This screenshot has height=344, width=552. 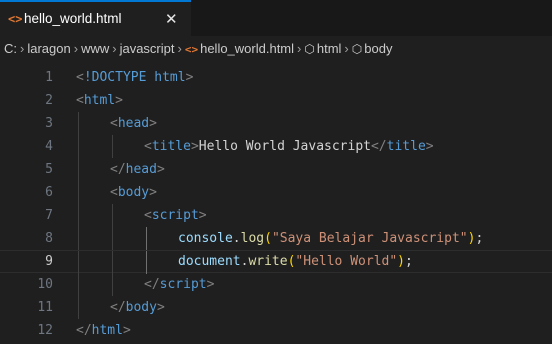 I want to click on breadcrumb-file: hello_world.html, so click(x=247, y=48).